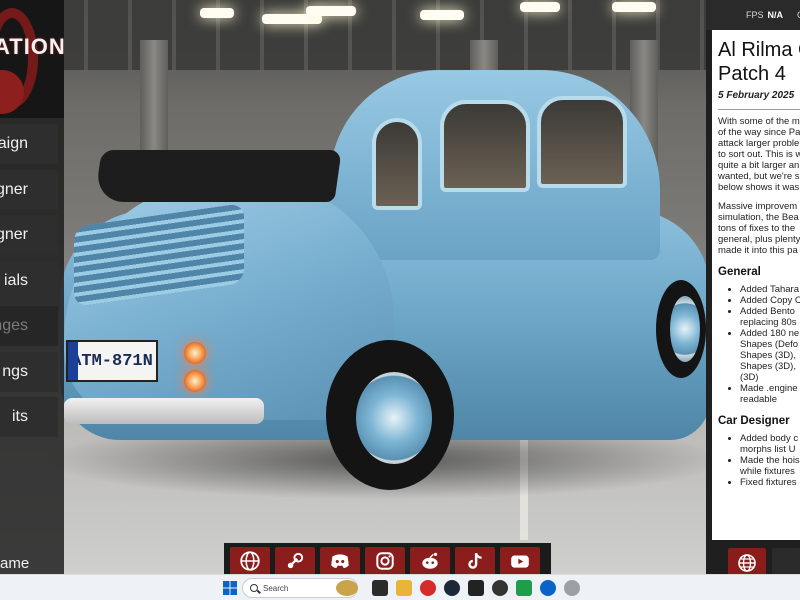  Describe the element at coordinates (759, 50) in the screenshot. I see `patch-notes-title-line1: Al Rilma C` at that location.